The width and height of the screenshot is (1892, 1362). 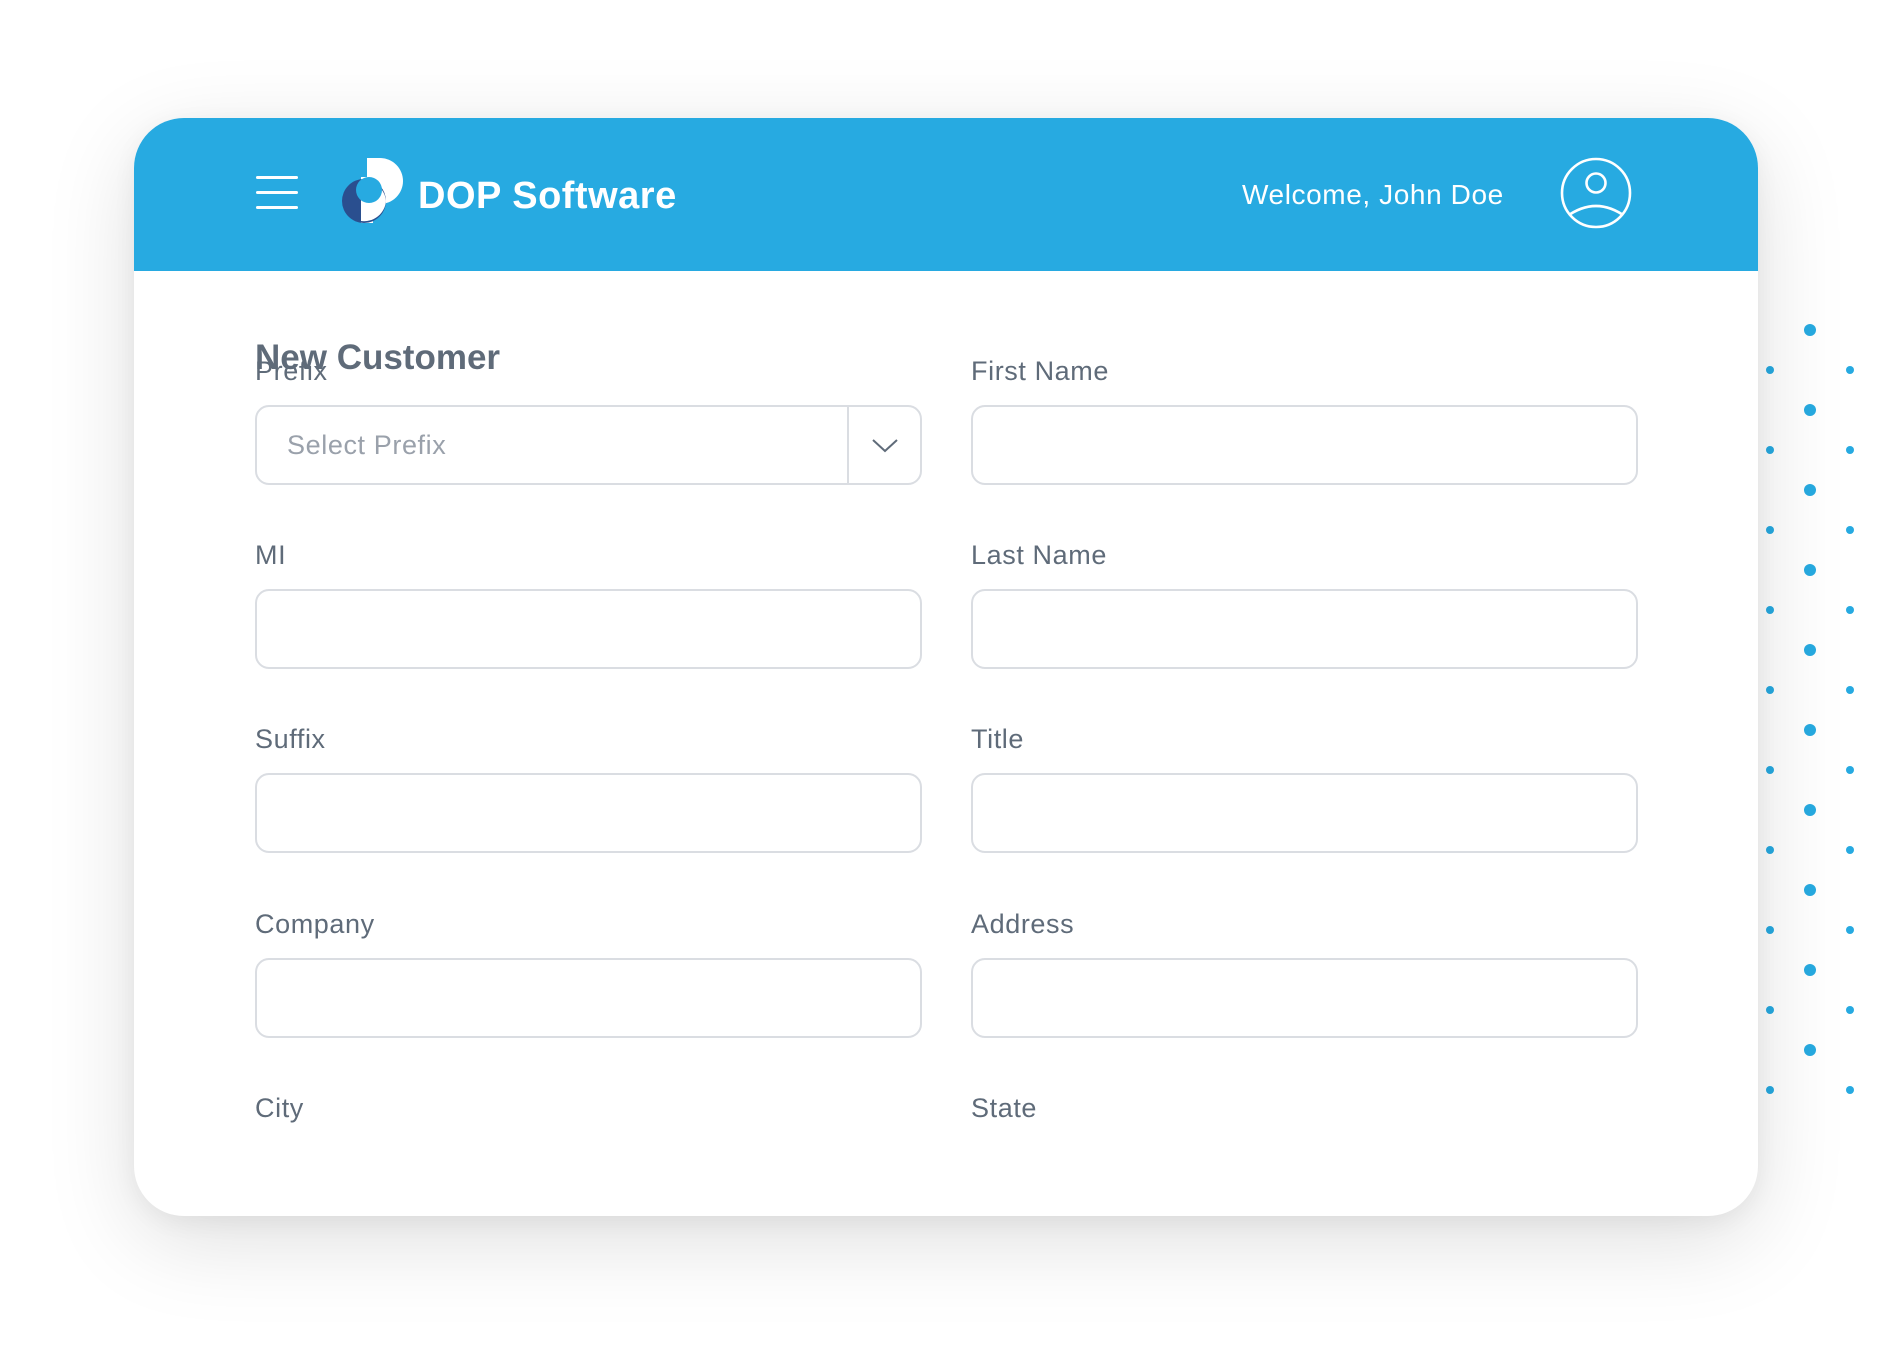 I want to click on address-label: Address, so click(x=1023, y=924).